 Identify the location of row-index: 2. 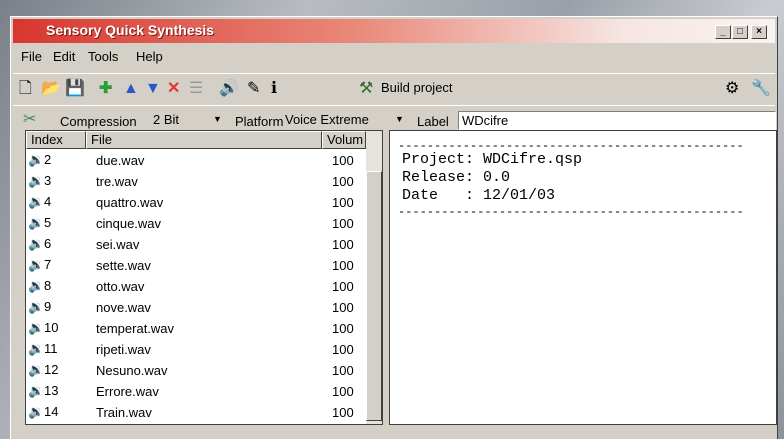
(48, 159).